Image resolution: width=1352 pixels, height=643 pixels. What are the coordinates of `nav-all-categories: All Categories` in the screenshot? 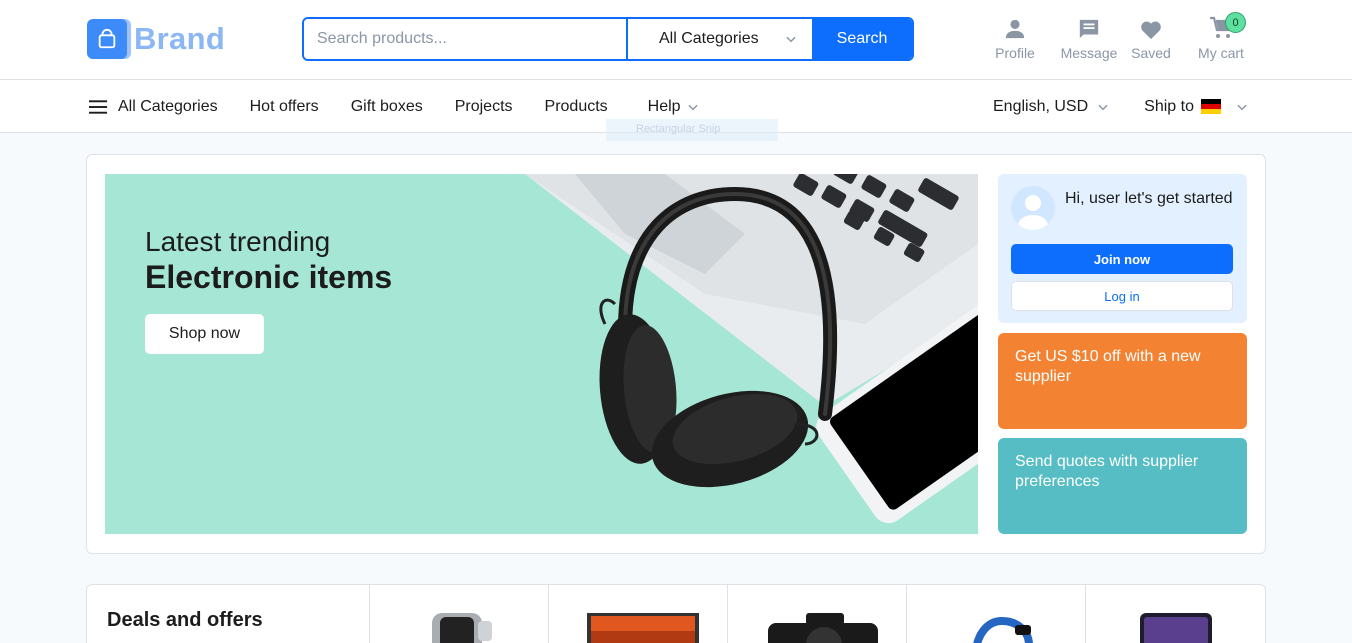 It's located at (153, 107).